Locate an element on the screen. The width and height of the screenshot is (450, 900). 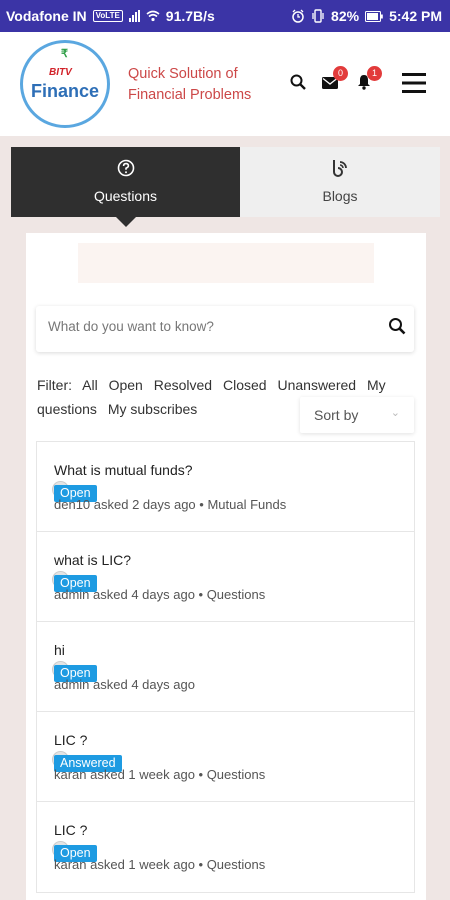
hamburger-menu-icon is located at coordinates (414, 83).